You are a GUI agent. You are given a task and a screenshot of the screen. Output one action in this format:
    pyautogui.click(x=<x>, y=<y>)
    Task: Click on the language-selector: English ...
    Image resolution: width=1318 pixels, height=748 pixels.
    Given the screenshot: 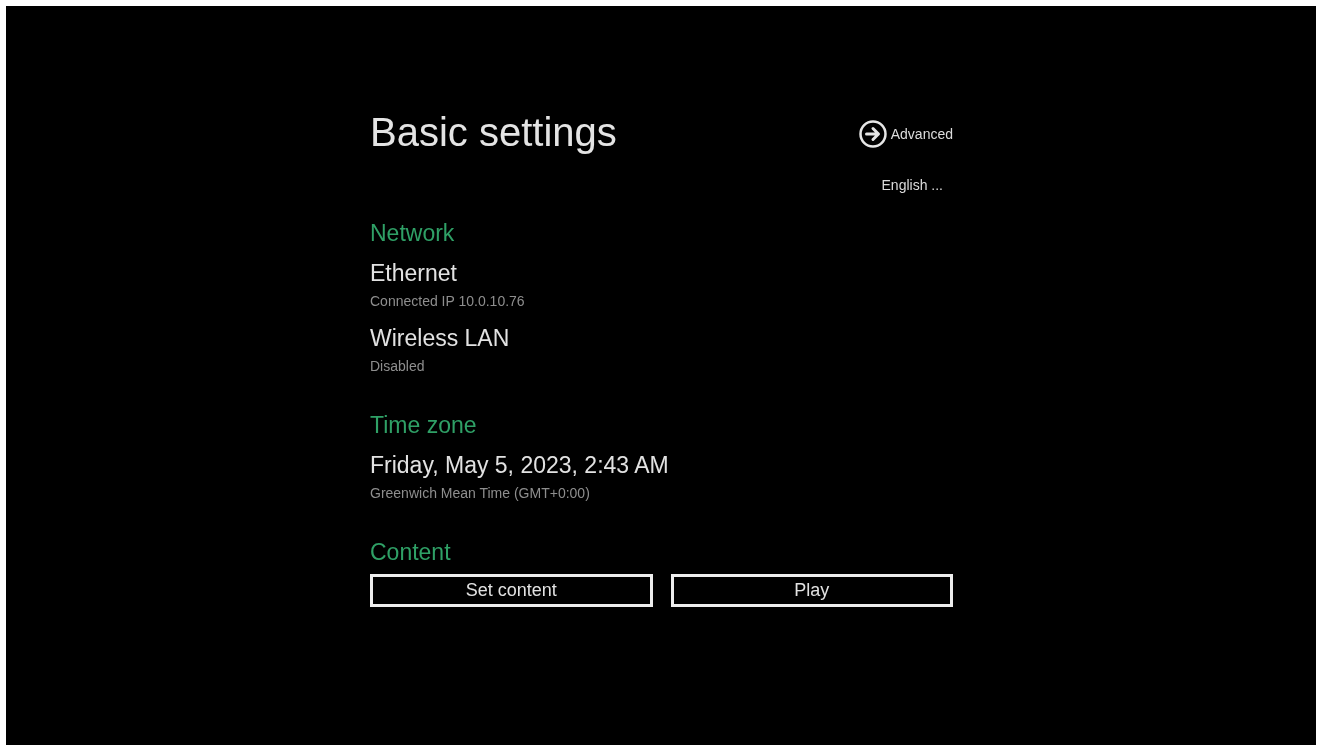 What is the action you would take?
    pyautogui.click(x=912, y=185)
    